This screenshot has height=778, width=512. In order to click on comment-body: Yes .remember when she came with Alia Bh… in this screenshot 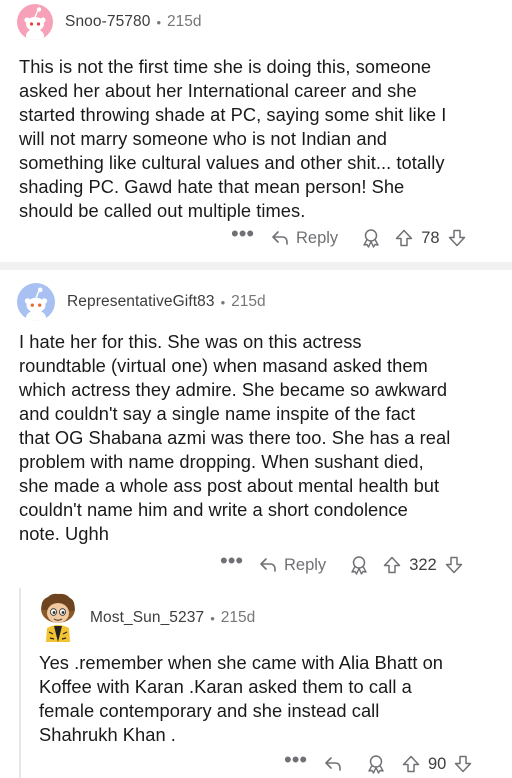, I will do `click(241, 698)`.